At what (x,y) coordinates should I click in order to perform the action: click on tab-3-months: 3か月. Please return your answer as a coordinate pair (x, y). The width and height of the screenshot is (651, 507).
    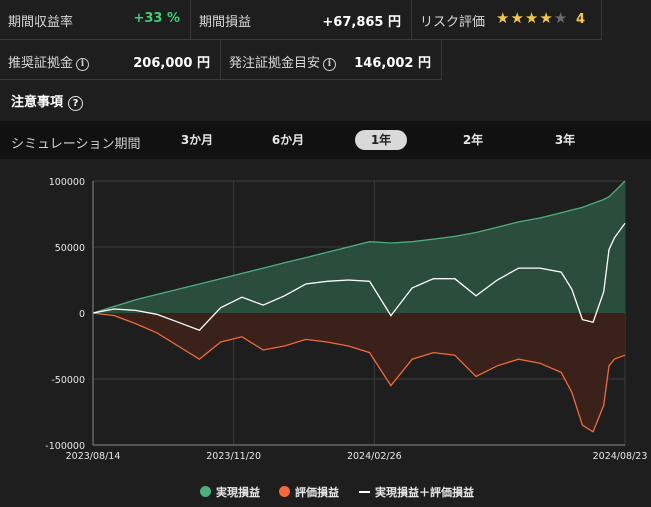
    Looking at the image, I should click on (197, 140).